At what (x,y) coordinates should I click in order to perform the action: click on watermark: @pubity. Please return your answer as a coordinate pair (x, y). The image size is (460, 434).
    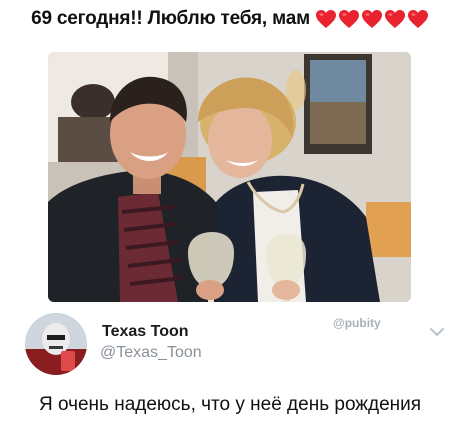
    Looking at the image, I should click on (357, 323).